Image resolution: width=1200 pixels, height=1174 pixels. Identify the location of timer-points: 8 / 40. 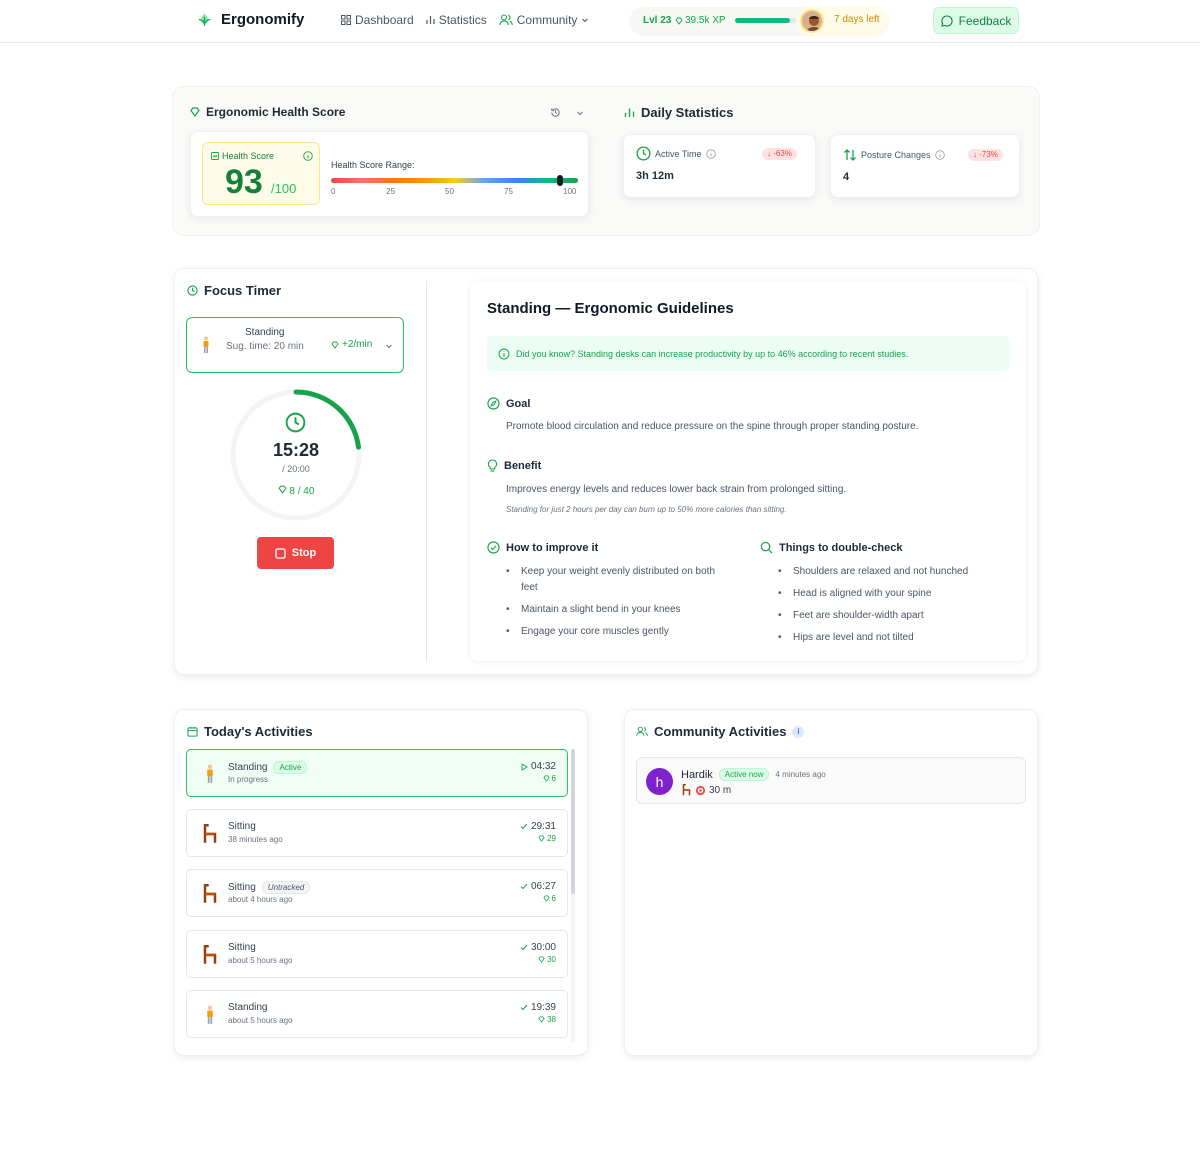
(296, 491).